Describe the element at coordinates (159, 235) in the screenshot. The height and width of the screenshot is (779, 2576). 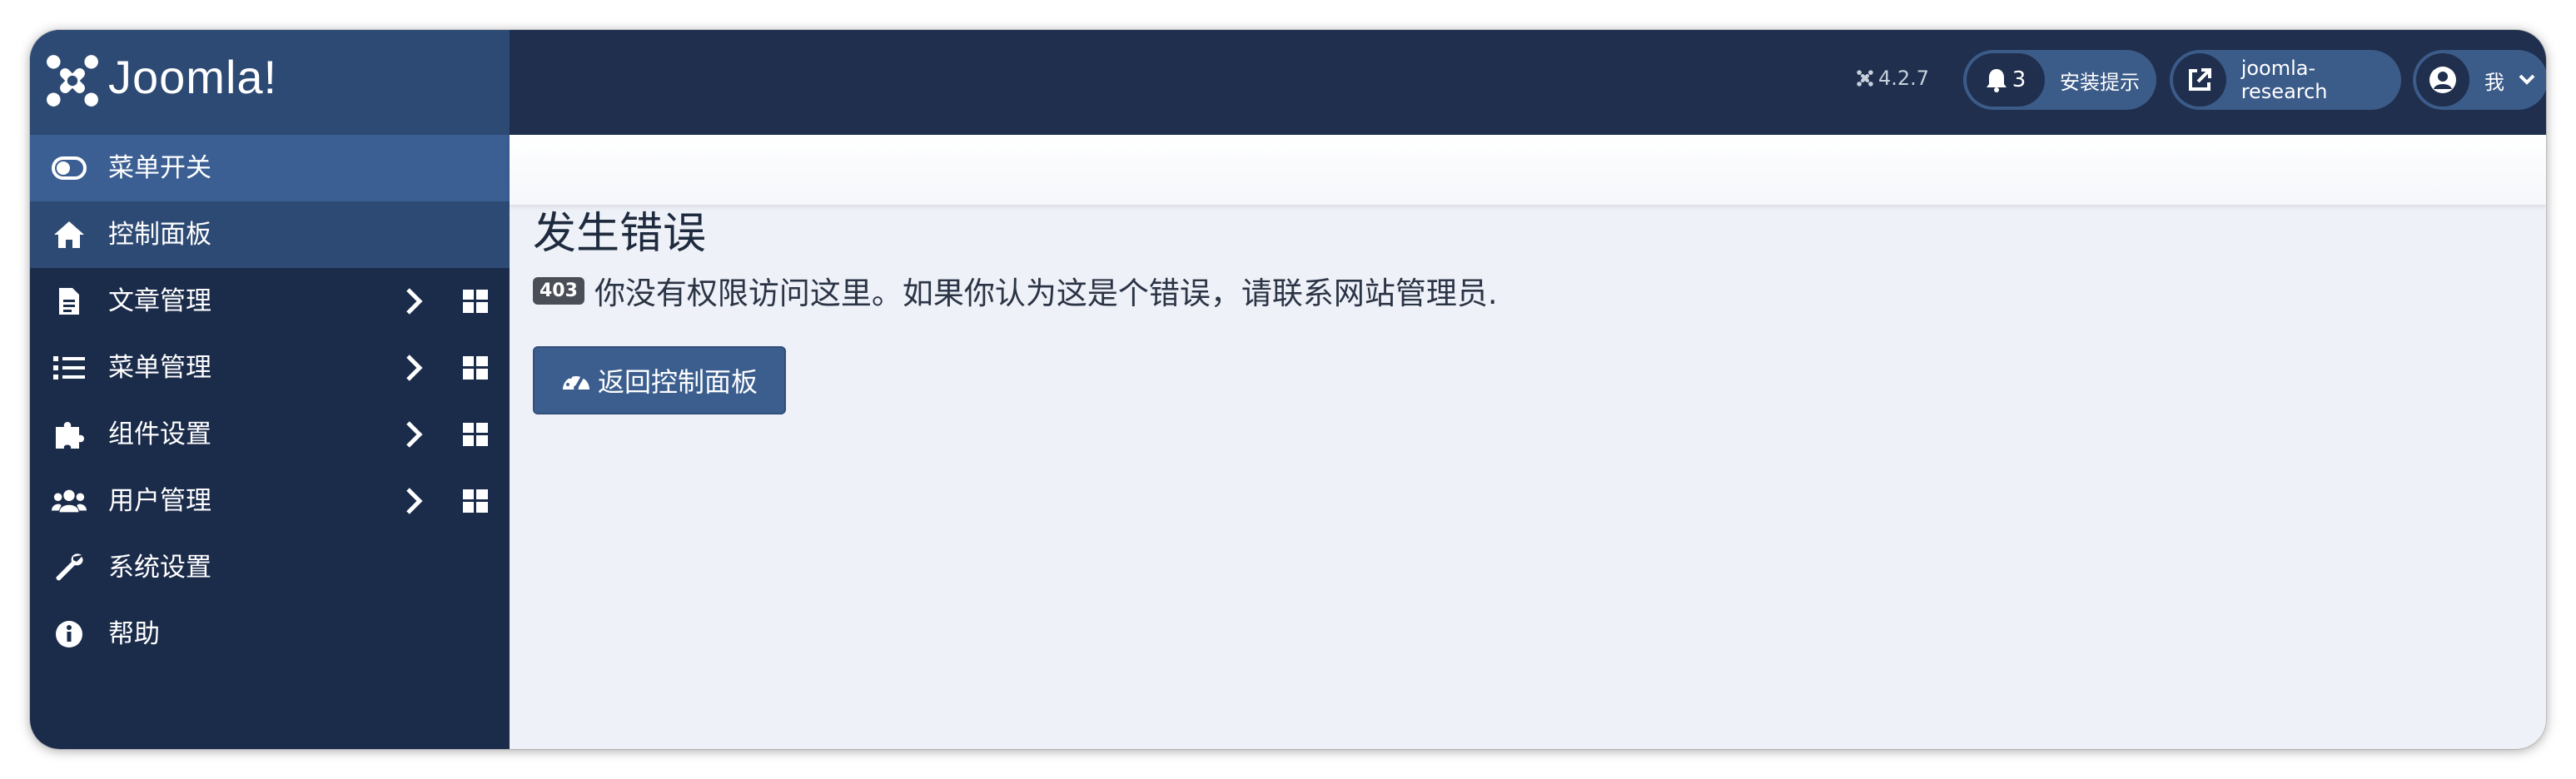
I see `sidebar-item-label: 控制面板` at that location.